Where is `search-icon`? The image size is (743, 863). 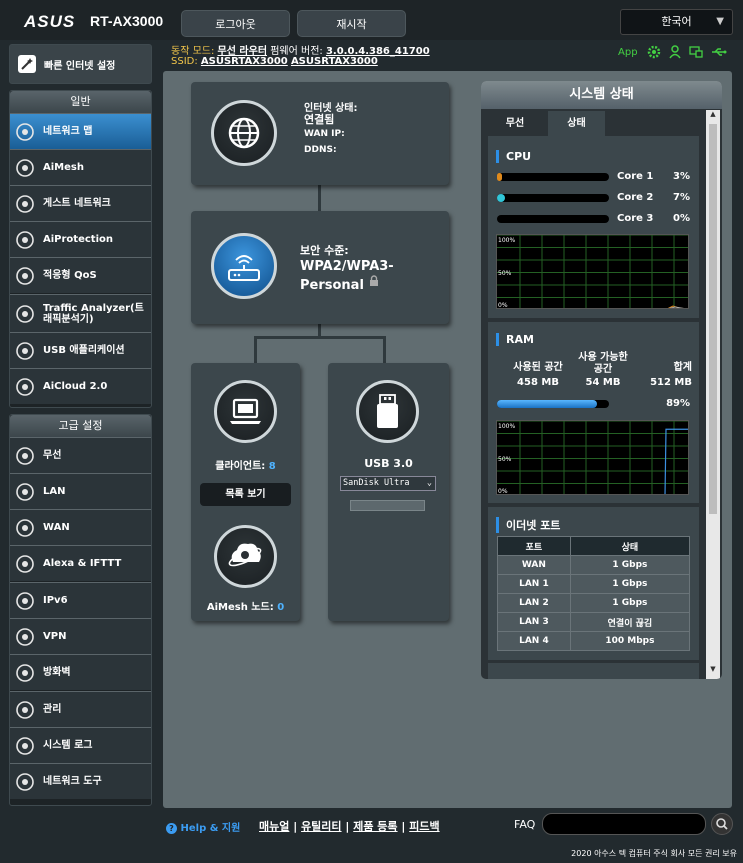
search-icon is located at coordinates (722, 824).